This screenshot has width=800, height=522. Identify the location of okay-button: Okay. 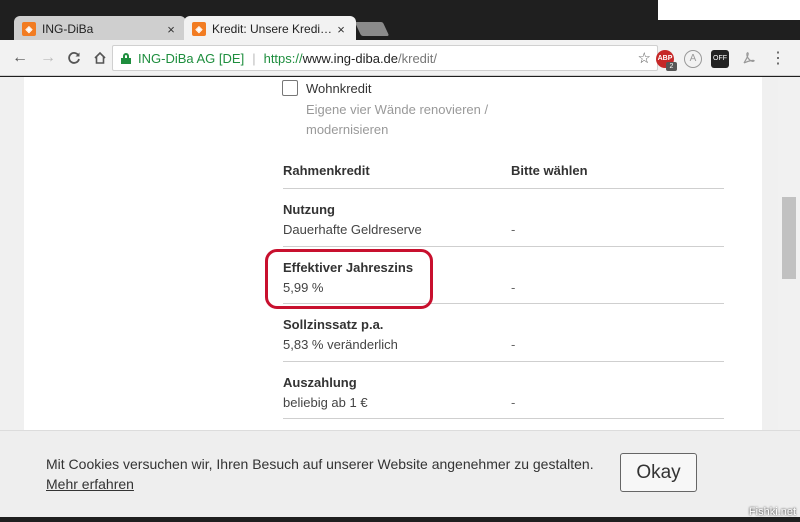
(658, 472).